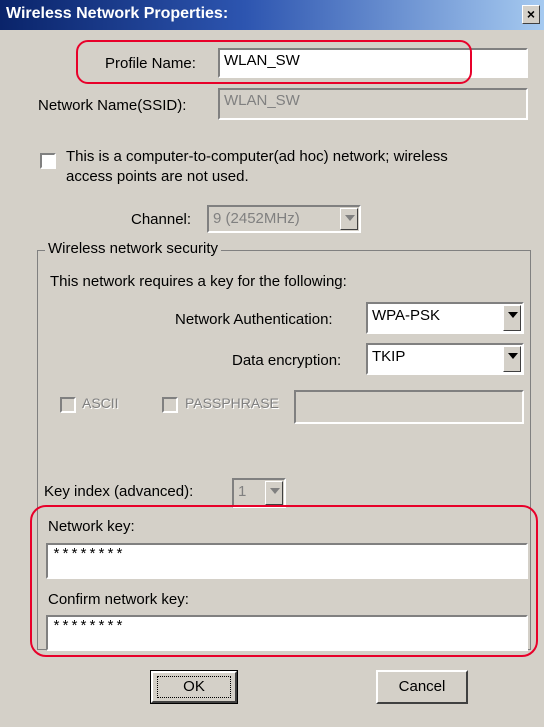 The image size is (544, 727). What do you see at coordinates (287, 360) in the screenshot?
I see `encryption-label: Data encryption:` at bounding box center [287, 360].